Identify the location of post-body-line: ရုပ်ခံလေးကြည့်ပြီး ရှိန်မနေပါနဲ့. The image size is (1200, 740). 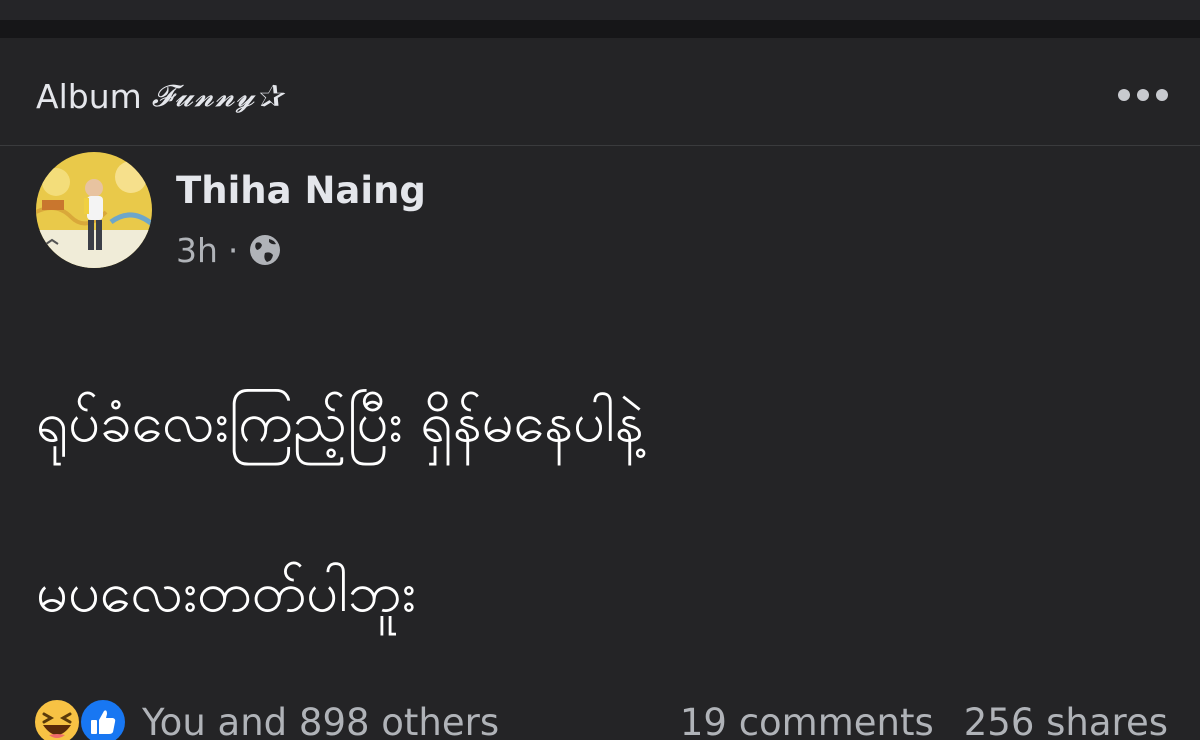
(340, 422).